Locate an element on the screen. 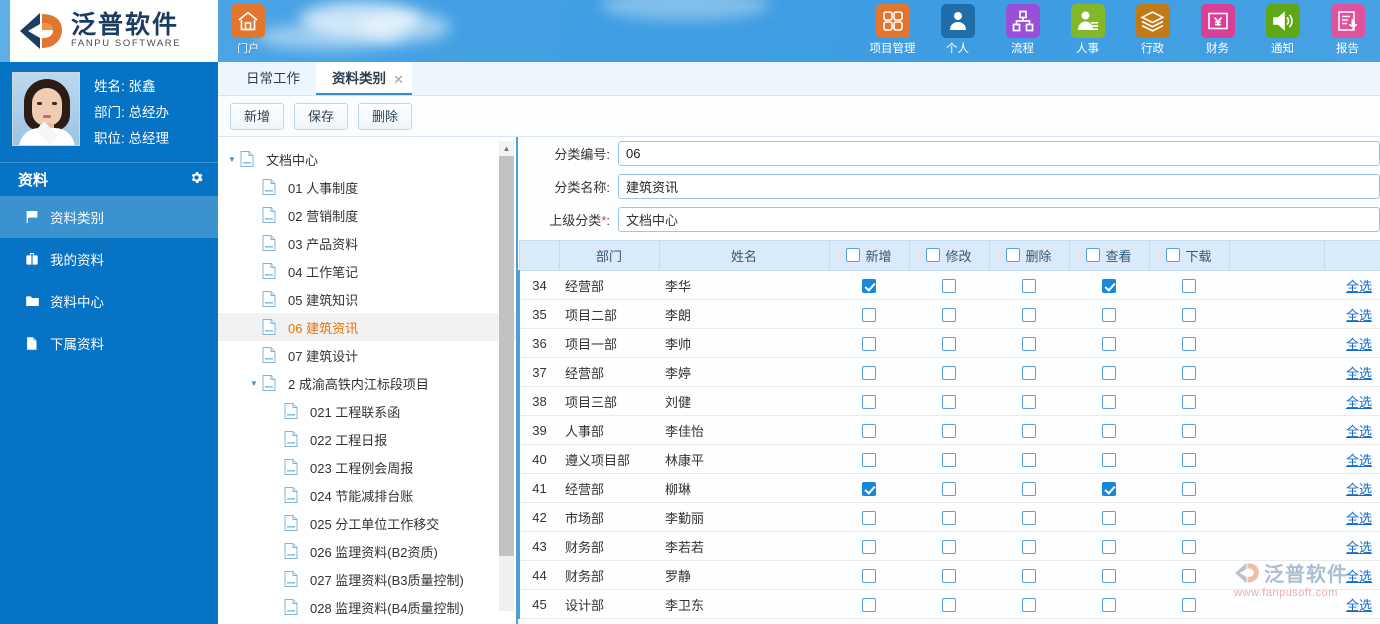 This screenshot has width=1380, height=624. nav-item-notification: 通知 is located at coordinates (1282, 30).